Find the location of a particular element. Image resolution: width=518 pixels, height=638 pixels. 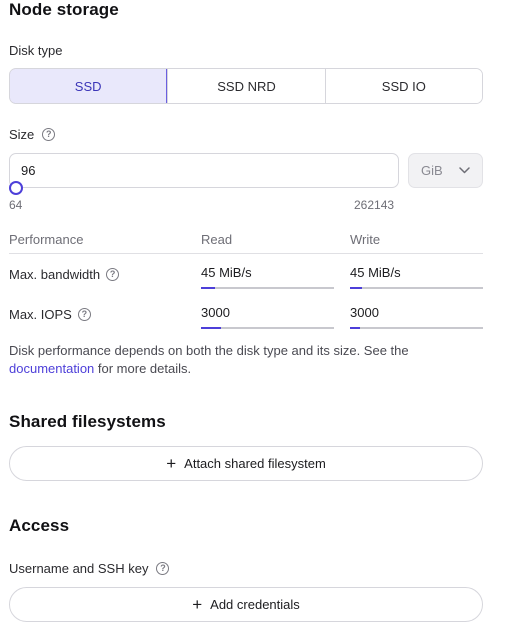

size-slider-thumb is located at coordinates (16, 188).